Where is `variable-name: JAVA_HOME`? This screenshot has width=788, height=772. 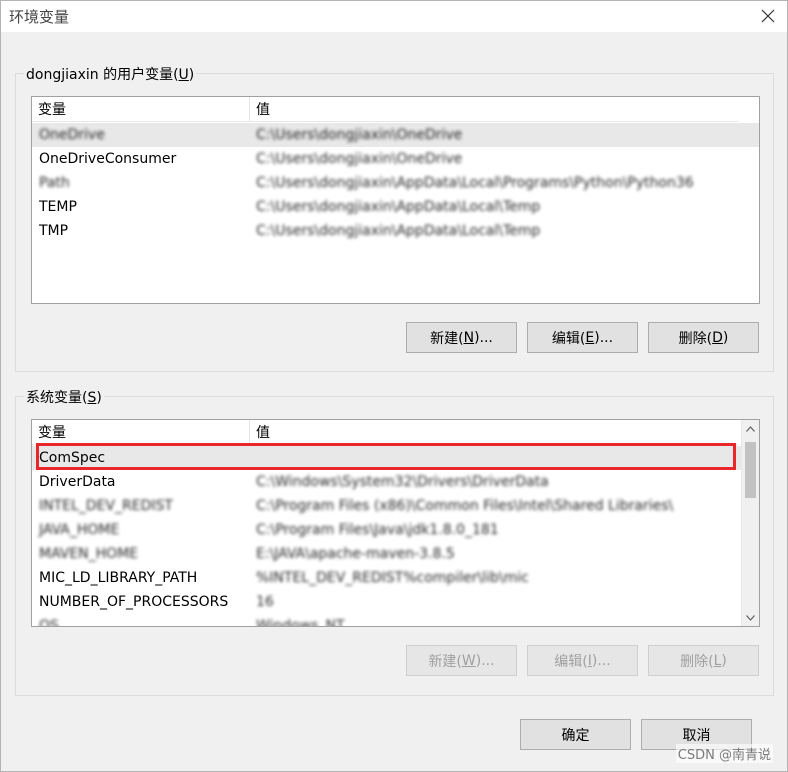
variable-name: JAVA_HOME is located at coordinates (79, 530).